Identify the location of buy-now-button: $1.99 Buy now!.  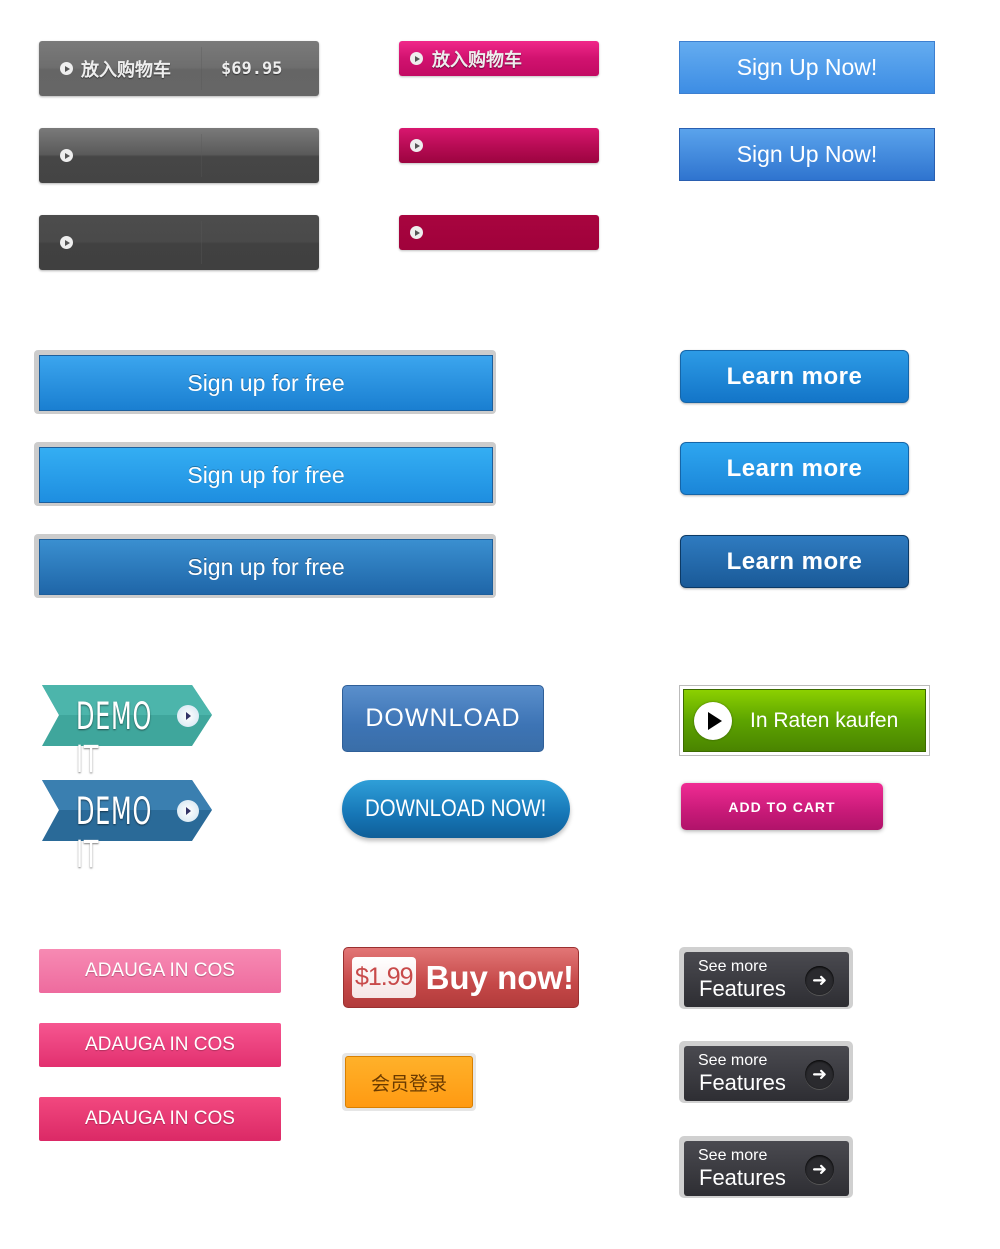
(461, 977).